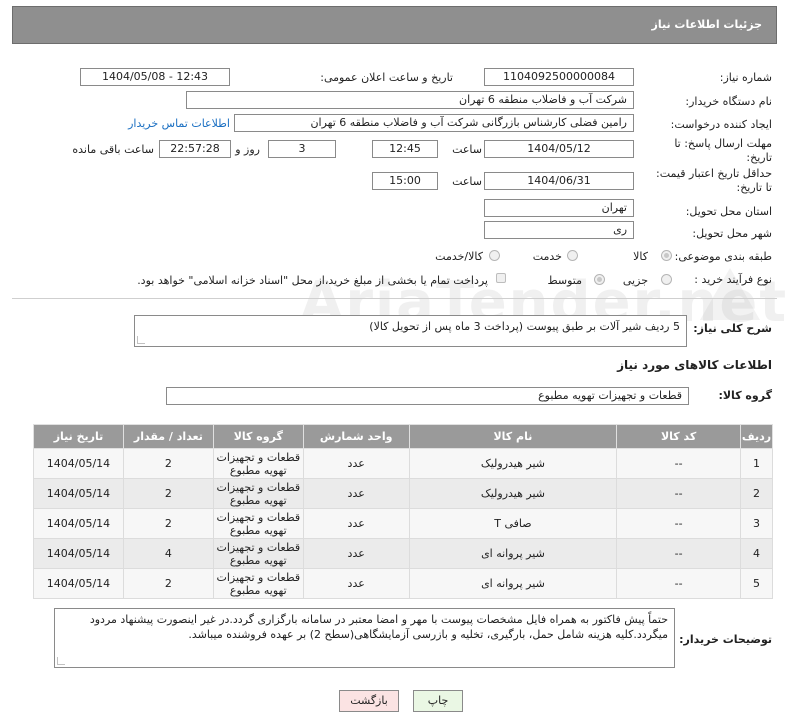 The image size is (788, 726). I want to click on province-label: استان محل تحویل:, so click(728, 211).